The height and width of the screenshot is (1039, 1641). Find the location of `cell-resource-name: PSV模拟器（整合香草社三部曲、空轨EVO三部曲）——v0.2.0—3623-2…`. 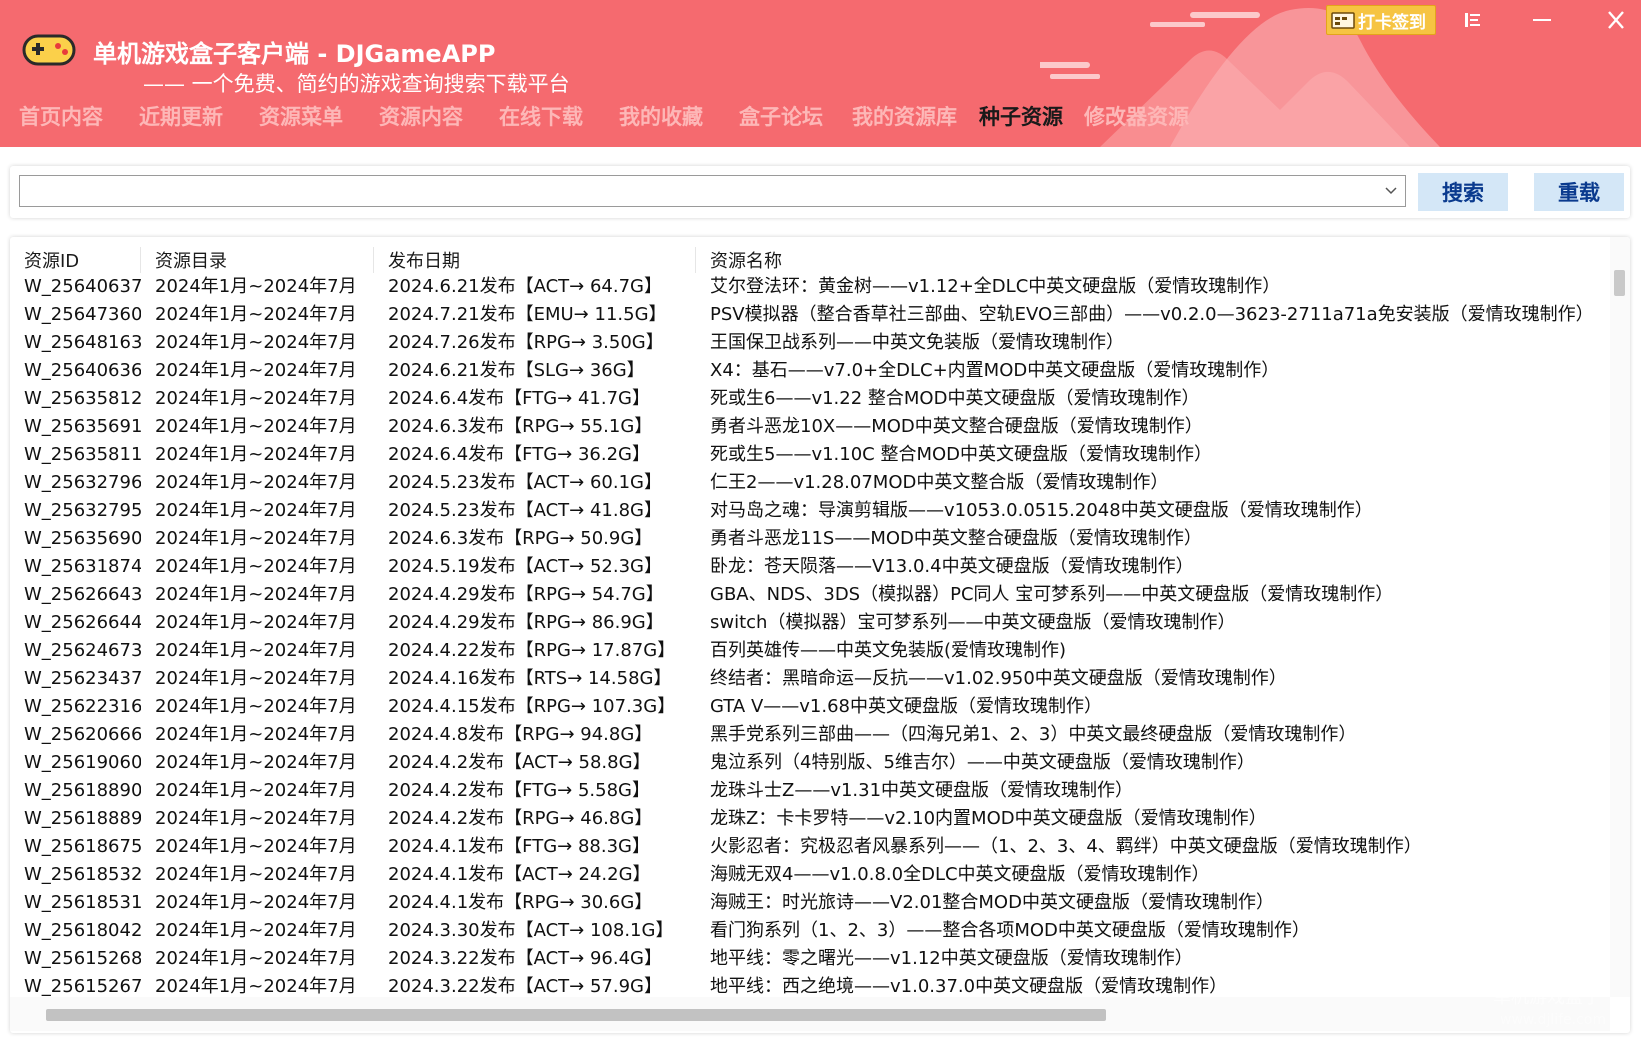

cell-resource-name: PSV模拟器（整合香草社三部曲、空轨EVO三部曲）——v0.2.0—3623-2… is located at coordinates (1152, 314).